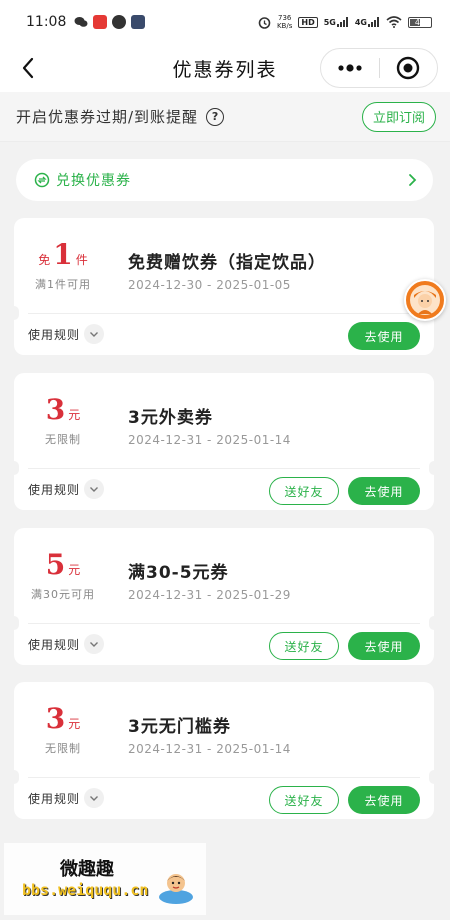 The width and height of the screenshot is (450, 920). I want to click on hd-tag: HD, so click(308, 22).